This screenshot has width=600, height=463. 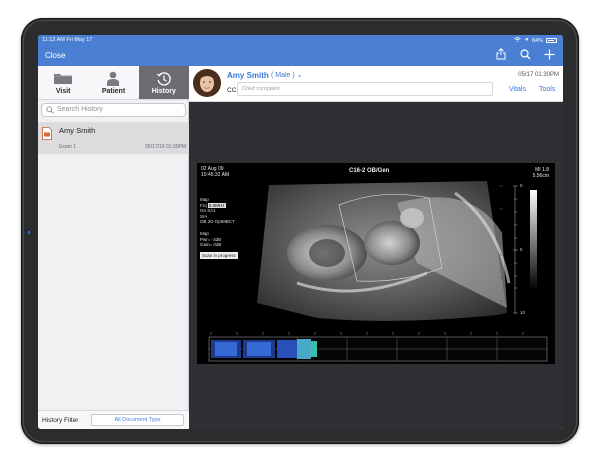 What do you see at coordinates (63, 79) in the screenshot?
I see `folder-icon` at bounding box center [63, 79].